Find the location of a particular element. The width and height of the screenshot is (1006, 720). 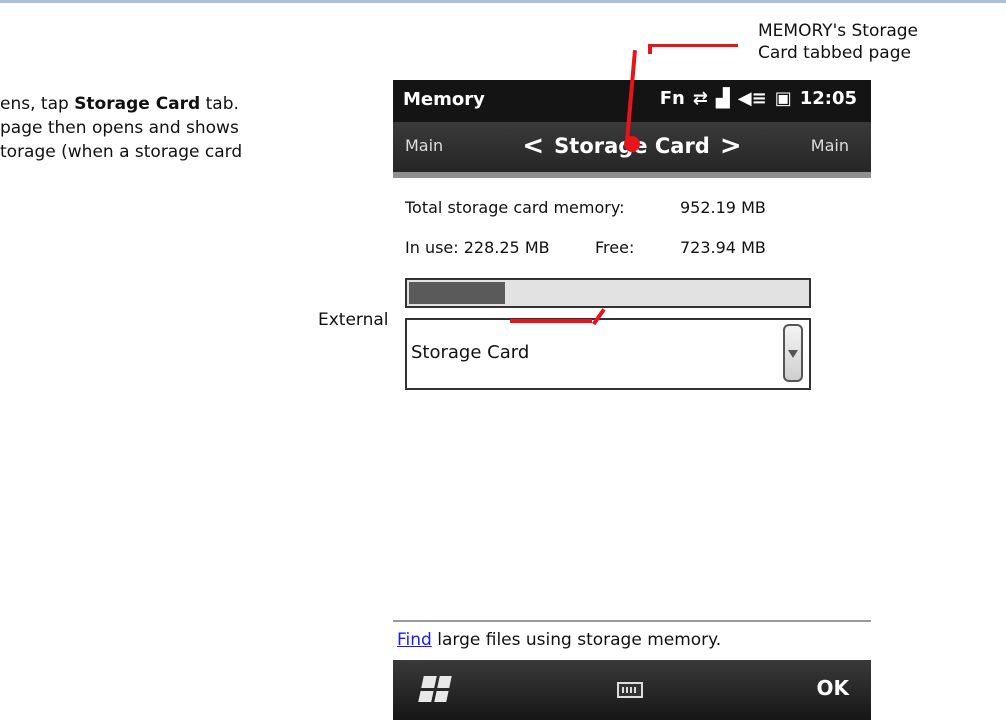

callout-line-top-corner is located at coordinates (650, 49).